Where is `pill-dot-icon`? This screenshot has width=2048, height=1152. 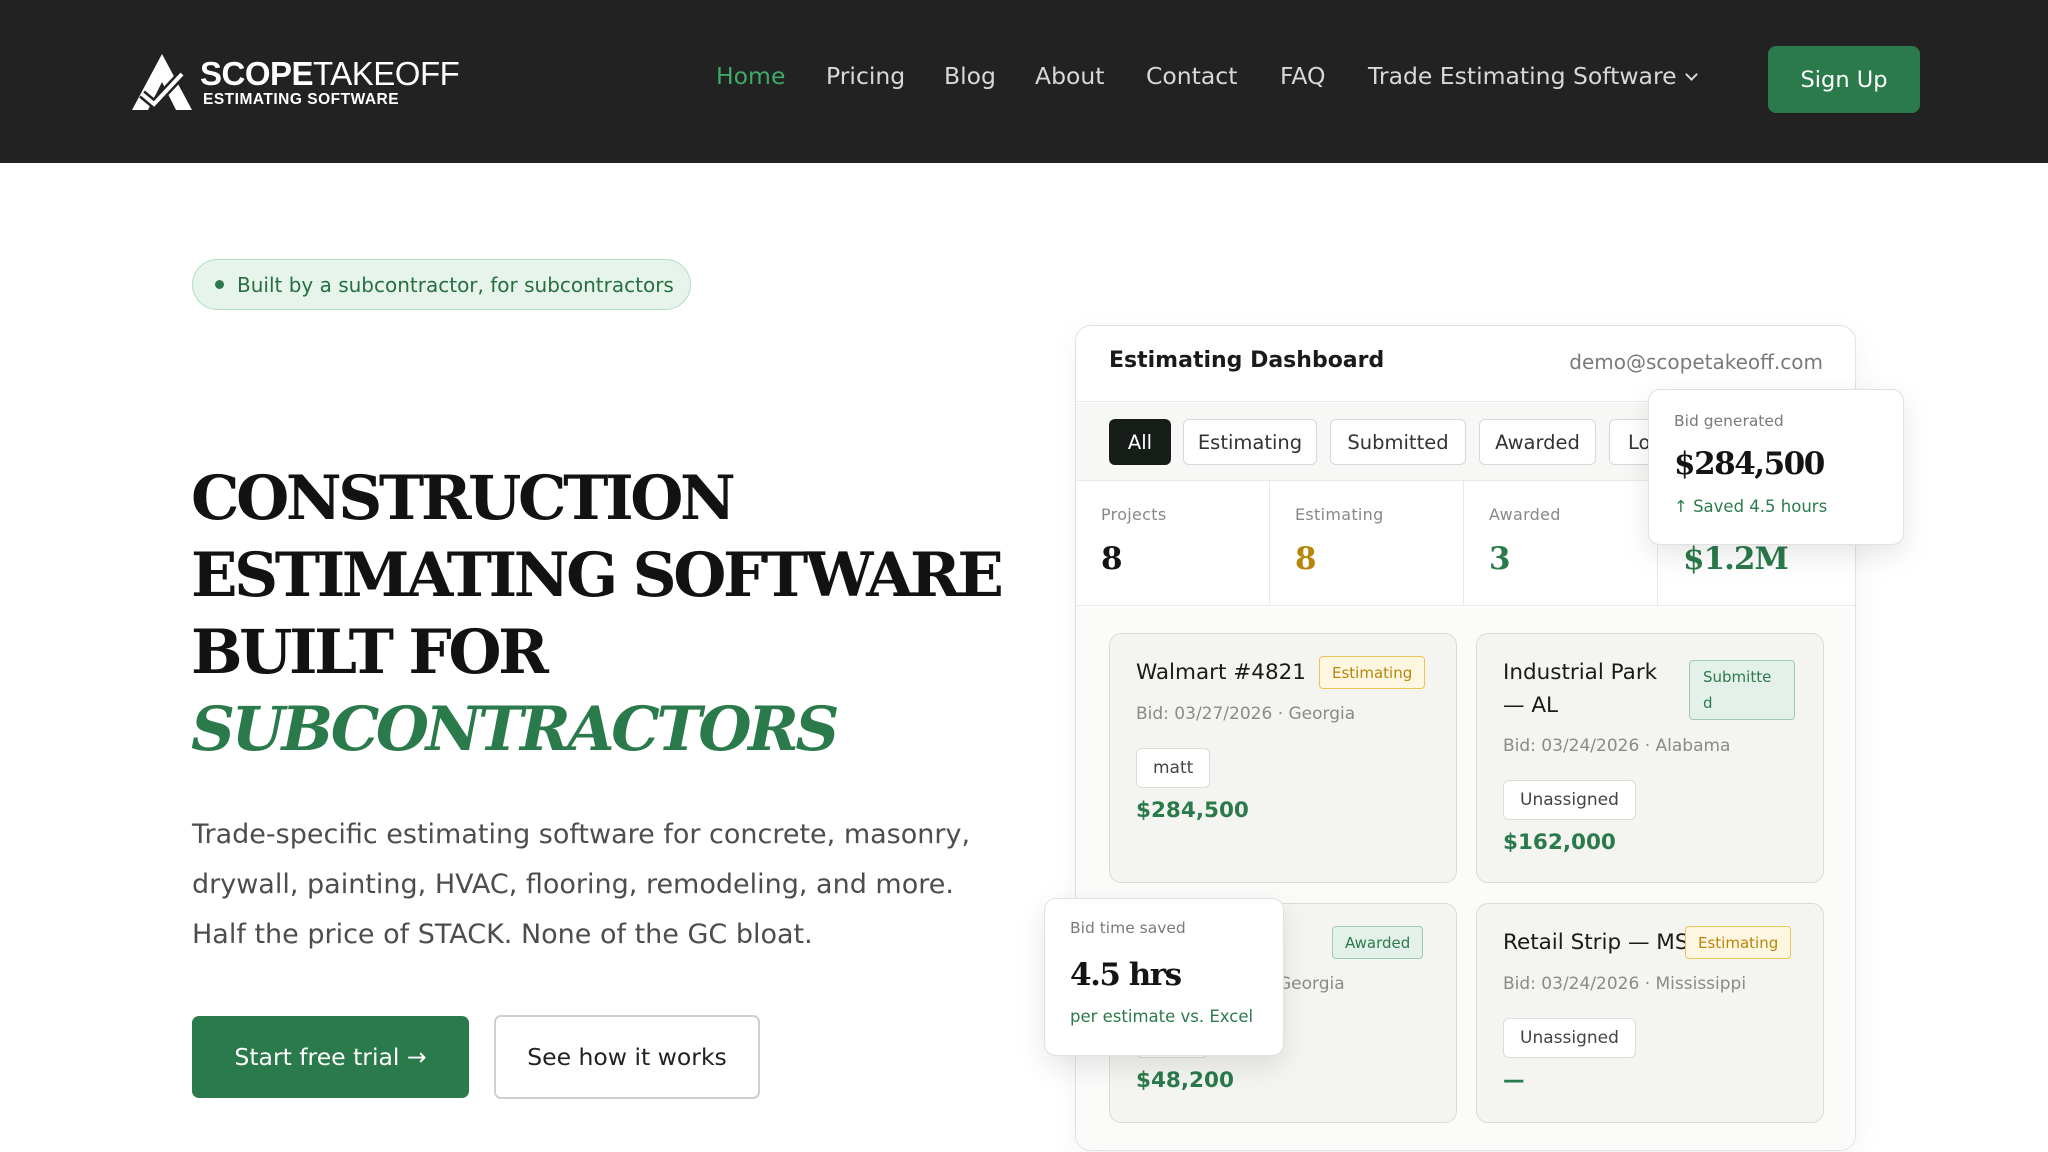
pill-dot-icon is located at coordinates (219, 284).